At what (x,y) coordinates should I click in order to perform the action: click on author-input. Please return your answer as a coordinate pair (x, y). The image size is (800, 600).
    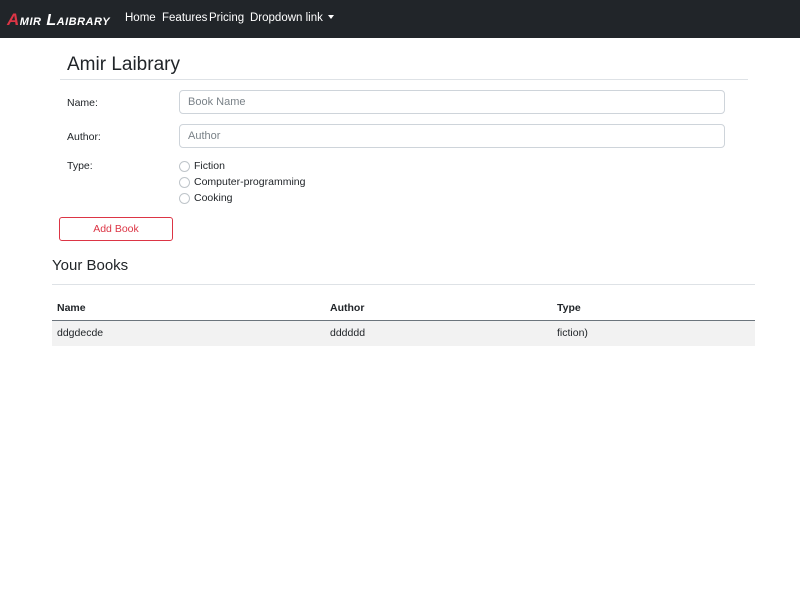
    Looking at the image, I should click on (452, 136).